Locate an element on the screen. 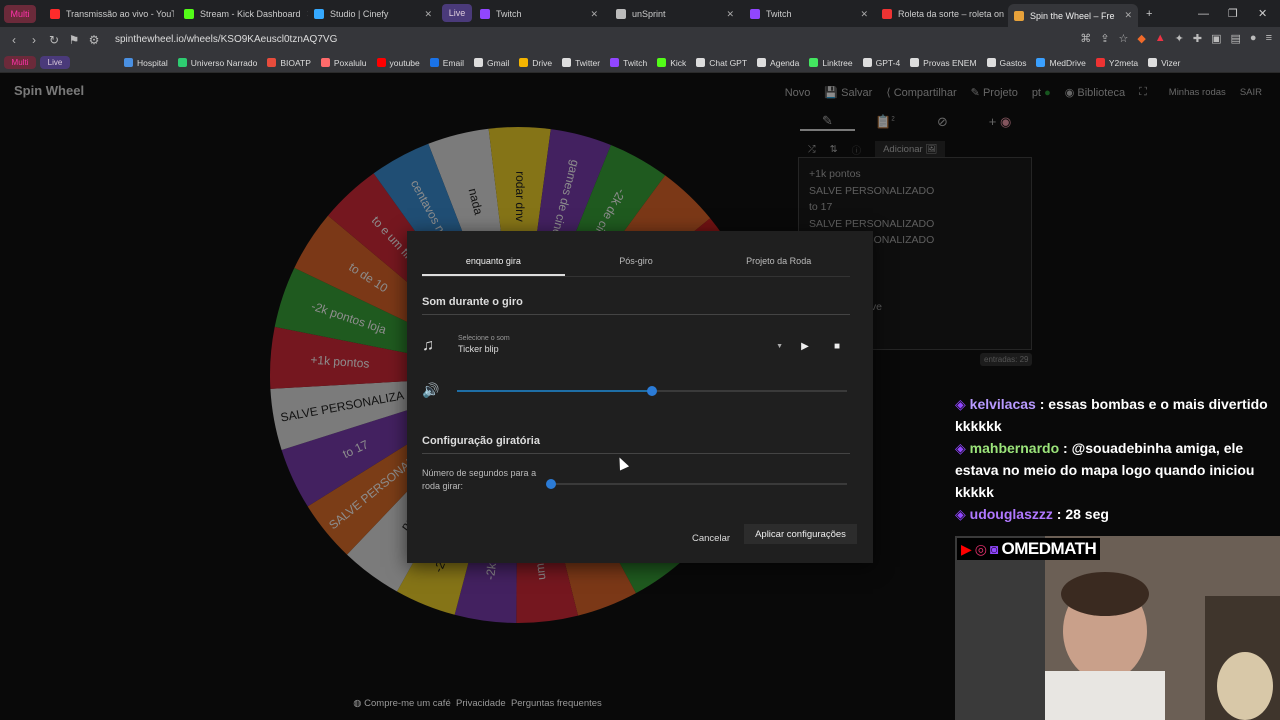 The image size is (1280, 720). divider is located at coordinates (636, 314).